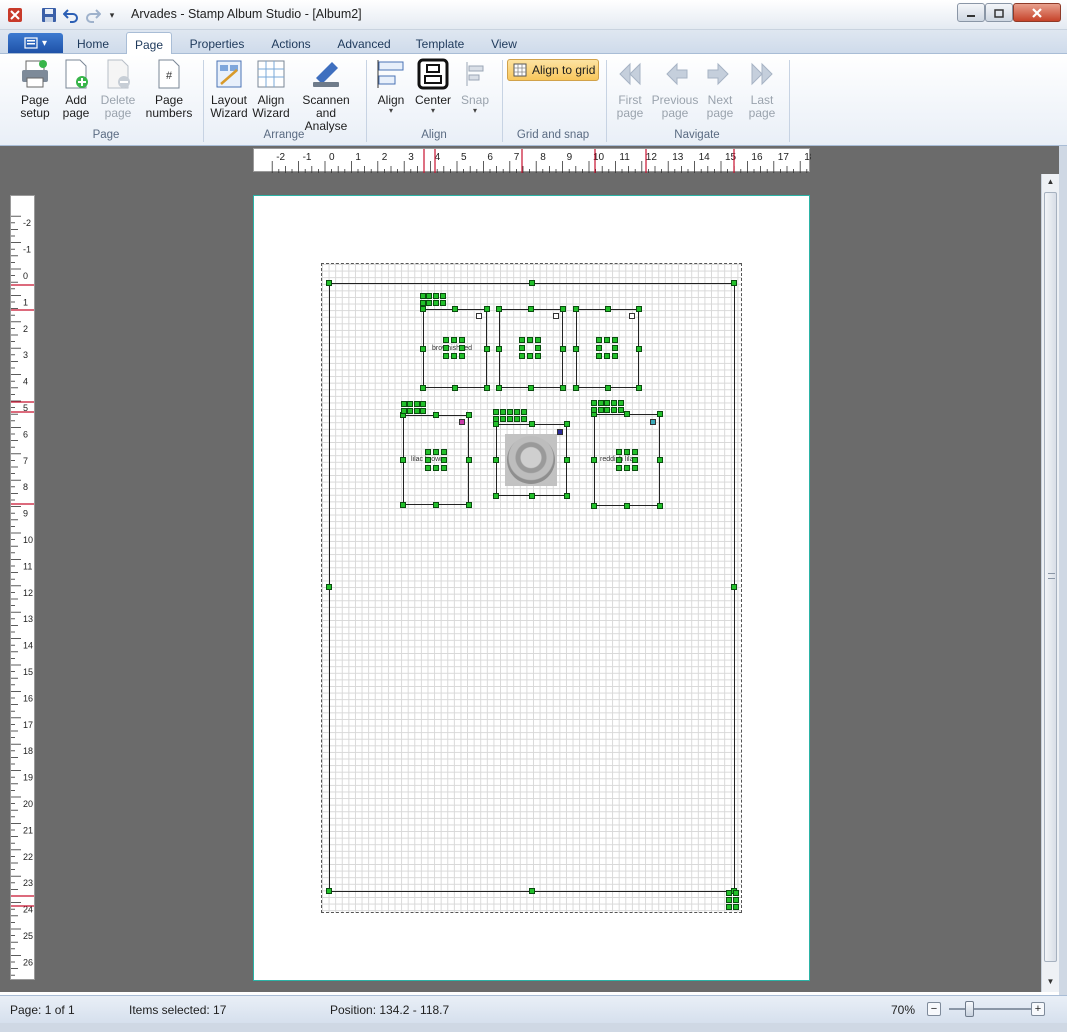 This screenshot has width=1067, height=1032. I want to click on align-to-grid-button: Align to grid, so click(553, 70).